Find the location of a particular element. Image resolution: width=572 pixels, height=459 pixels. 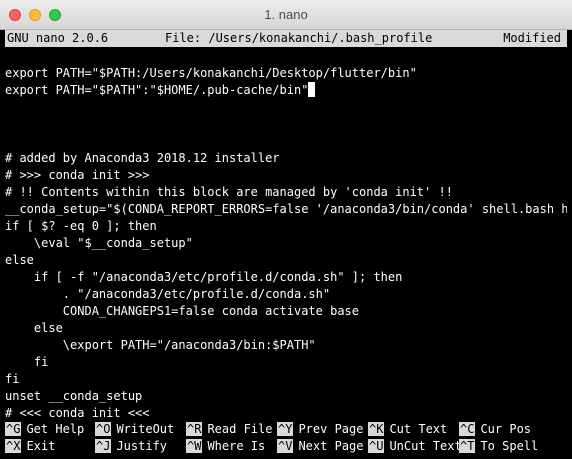

shortcut-exit: ^X Exit is located at coordinates (30, 446).